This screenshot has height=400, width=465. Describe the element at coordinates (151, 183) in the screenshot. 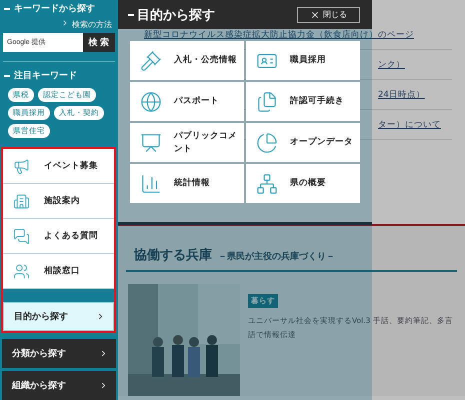

I see `bar-chart-icon` at that location.